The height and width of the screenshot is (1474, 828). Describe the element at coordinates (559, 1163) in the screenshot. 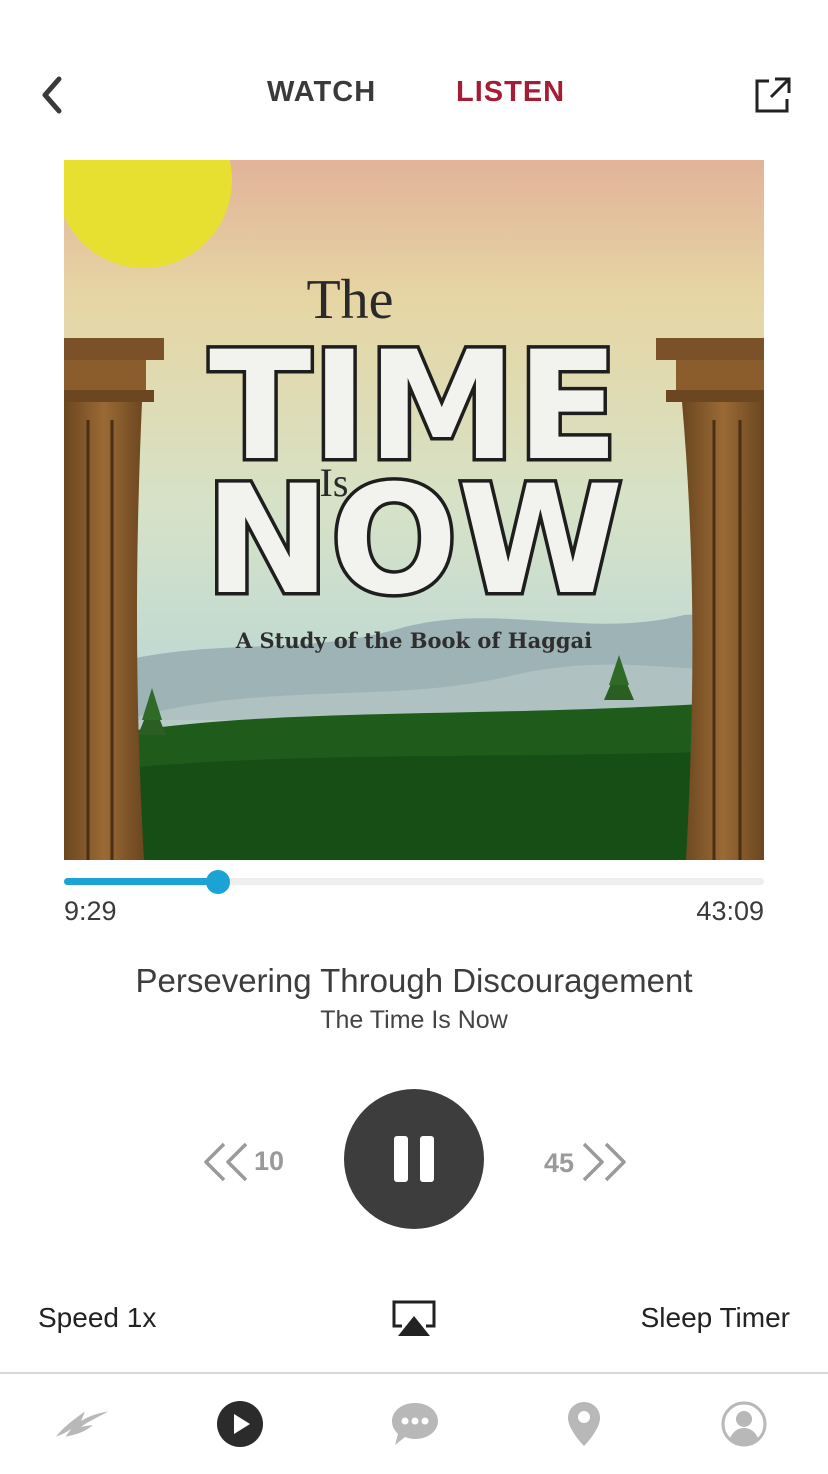

I see `forward-seconds: 45` at that location.